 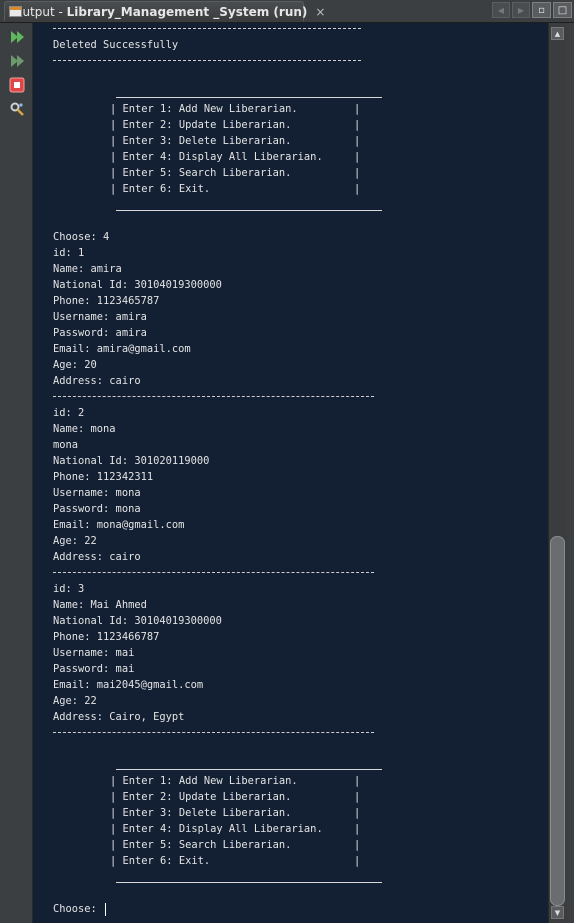 What do you see at coordinates (131, 461) in the screenshot?
I see `record-line: National Id: 301020119000` at bounding box center [131, 461].